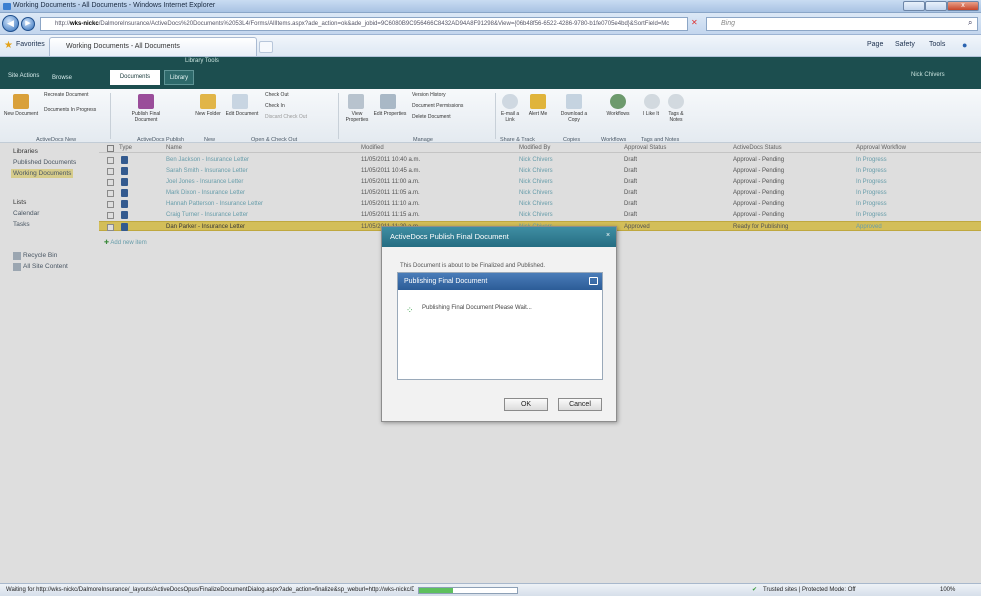 This screenshot has width=981, height=596. What do you see at coordinates (593, 281) in the screenshot?
I see `maximize-icon` at bounding box center [593, 281].